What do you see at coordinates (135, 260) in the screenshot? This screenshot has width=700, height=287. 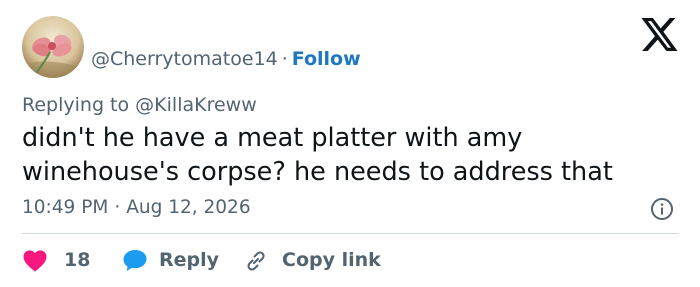 I see `speech-bubble-icon` at bounding box center [135, 260].